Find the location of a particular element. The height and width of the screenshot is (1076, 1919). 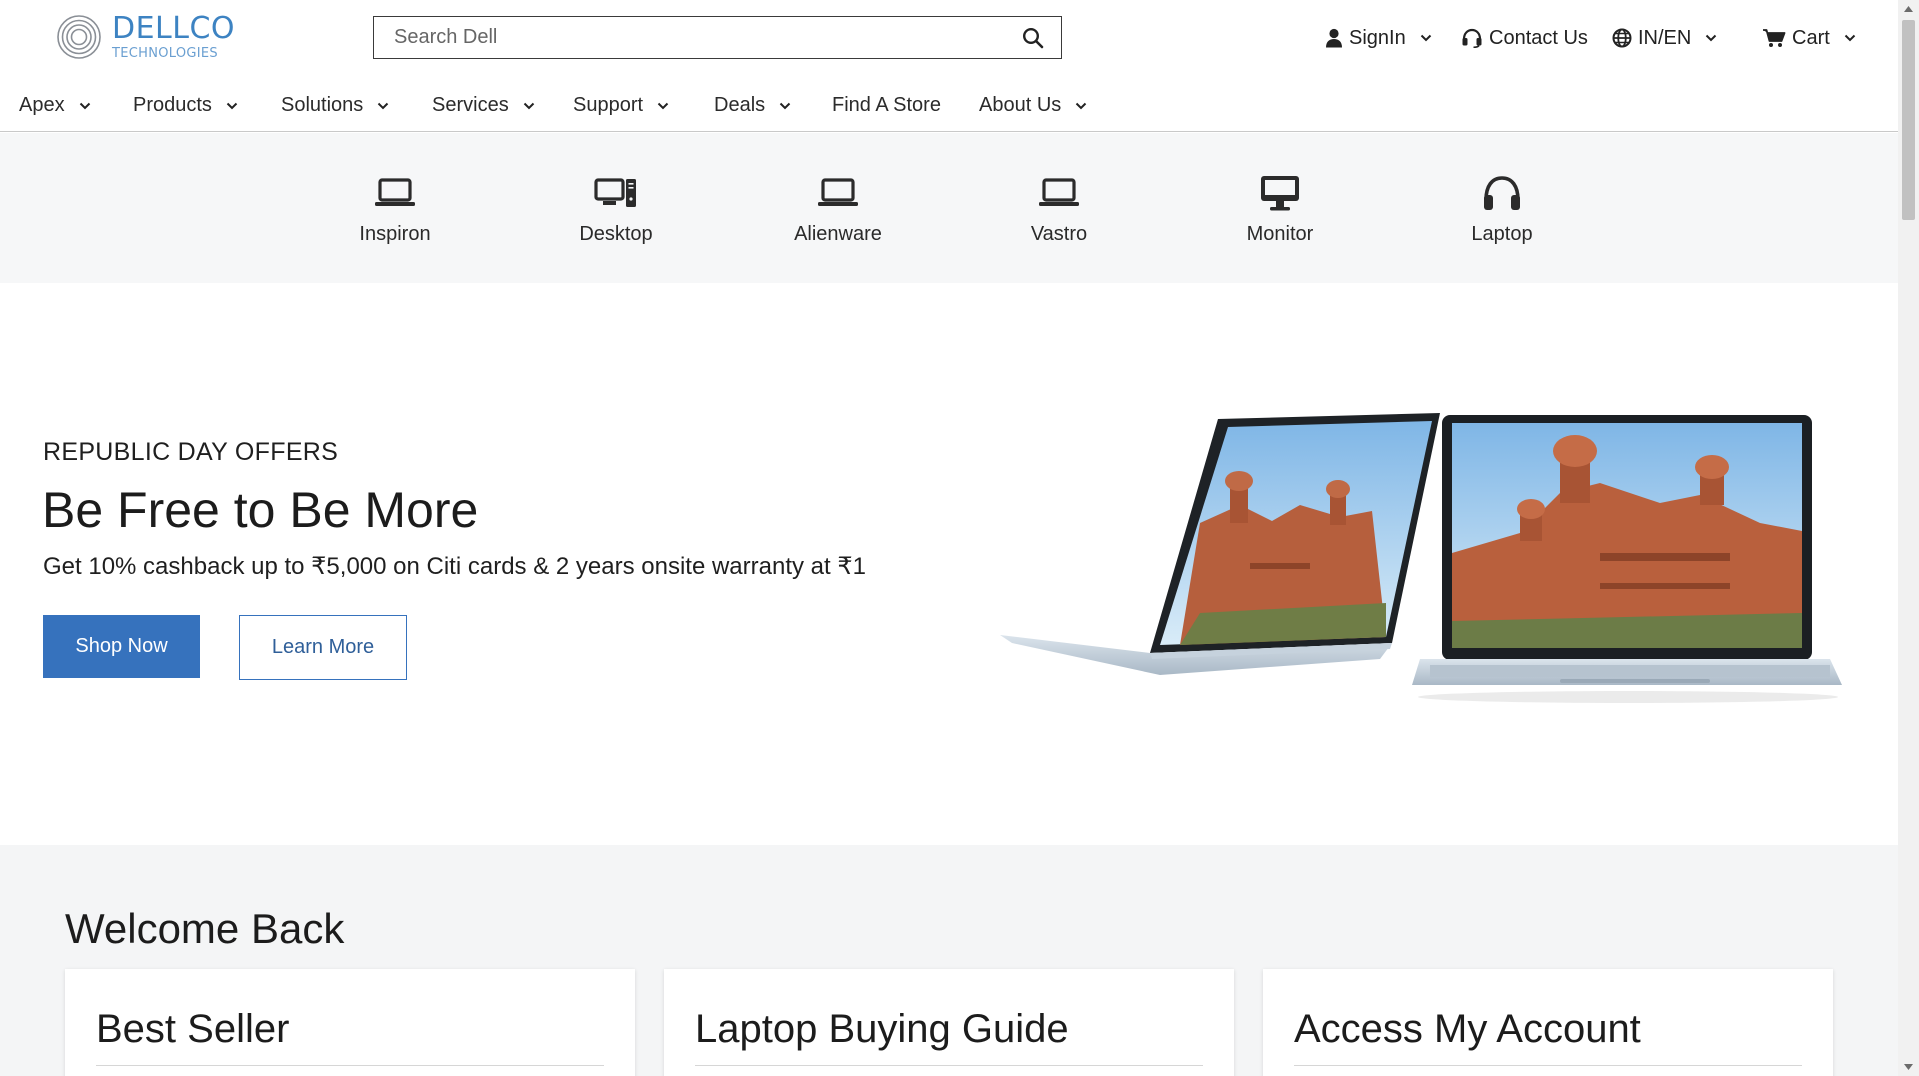

contact-us-link: Contact Us is located at coordinates (1524, 38).